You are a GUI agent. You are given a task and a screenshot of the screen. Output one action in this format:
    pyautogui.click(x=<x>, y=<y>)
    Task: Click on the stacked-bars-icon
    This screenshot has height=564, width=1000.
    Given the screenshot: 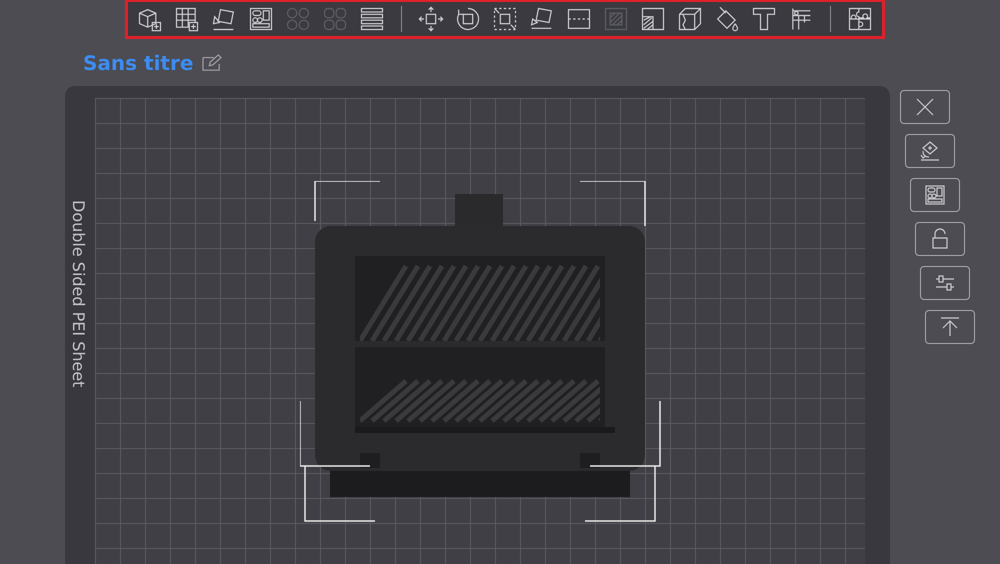 What is the action you would take?
    pyautogui.click(x=372, y=19)
    